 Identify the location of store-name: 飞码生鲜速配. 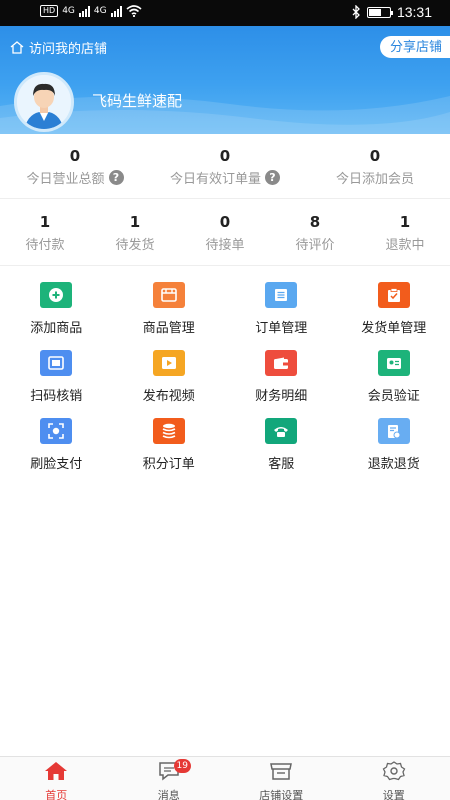
(137, 101).